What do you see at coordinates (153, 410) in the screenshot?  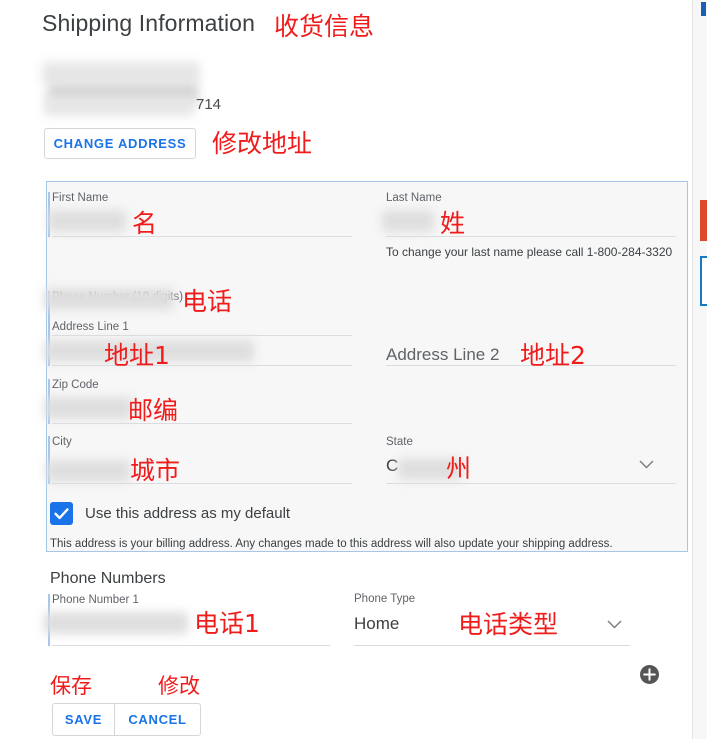 I see `annotation-zip-code: 邮编` at bounding box center [153, 410].